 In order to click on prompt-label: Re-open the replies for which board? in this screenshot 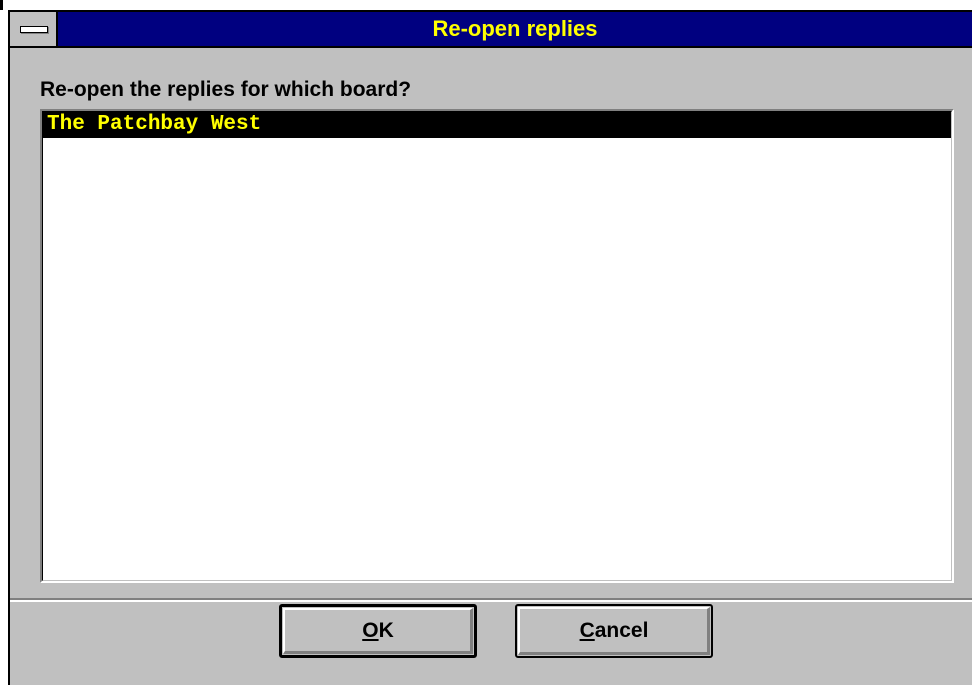, I will do `click(226, 89)`.